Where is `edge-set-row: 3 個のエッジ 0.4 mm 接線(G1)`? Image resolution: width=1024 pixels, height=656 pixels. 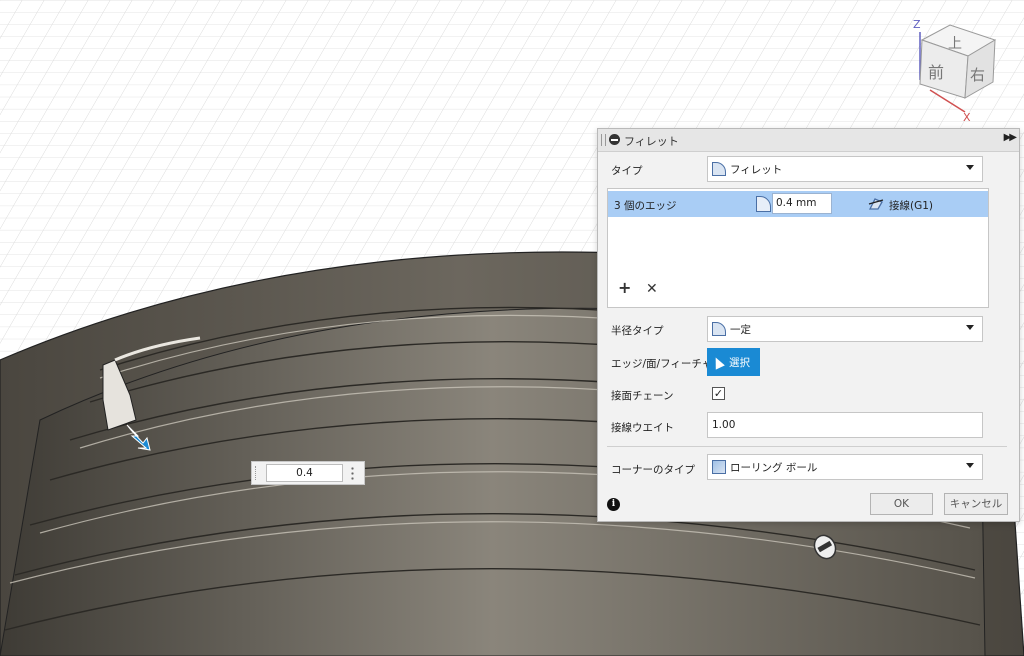
edge-set-row: 3 個のエッジ 0.4 mm 接線(G1) is located at coordinates (798, 204).